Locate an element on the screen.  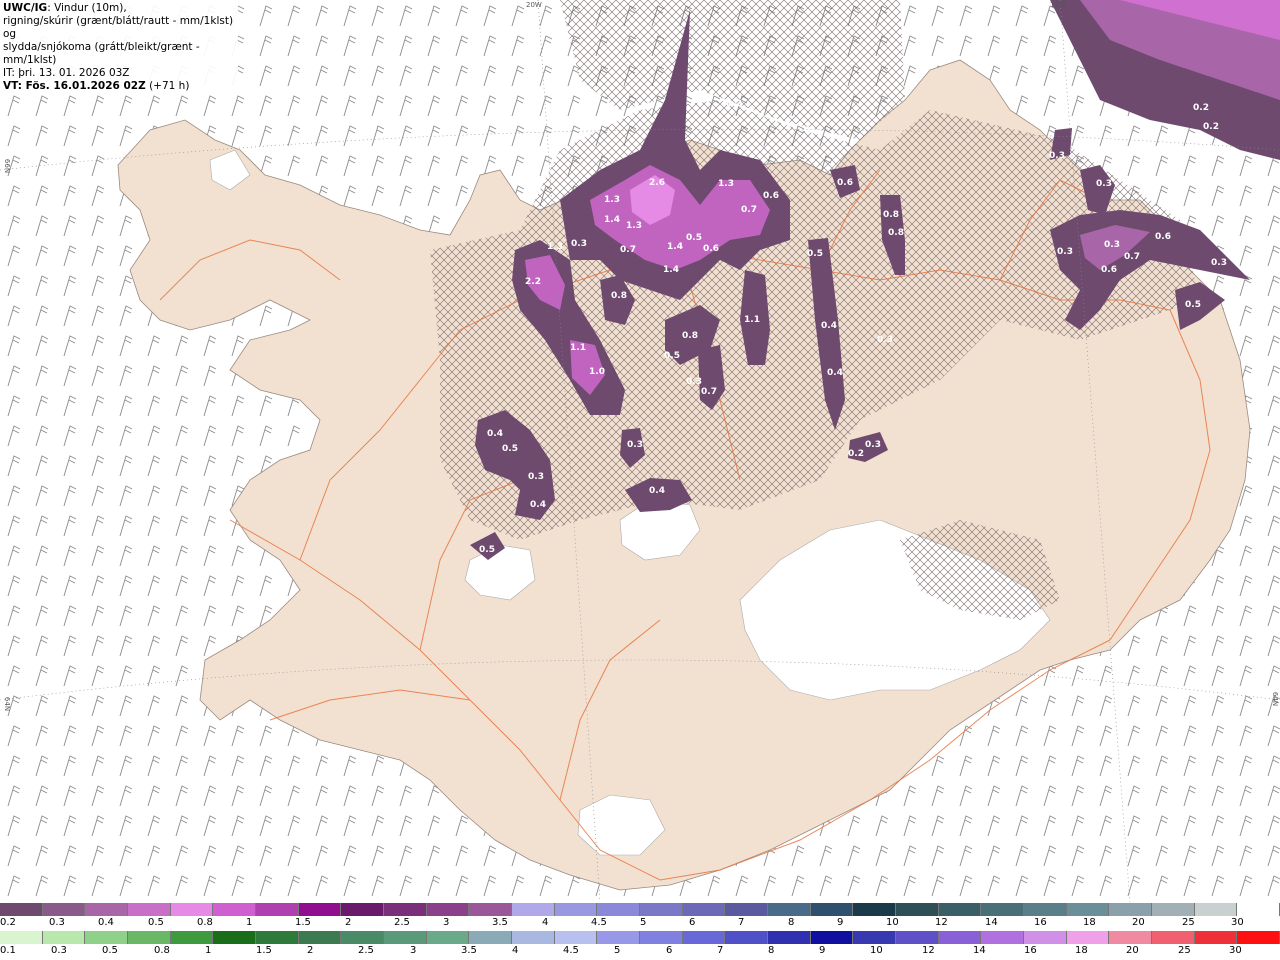
colorbar-label: 9 is located at coordinates (840, 922).